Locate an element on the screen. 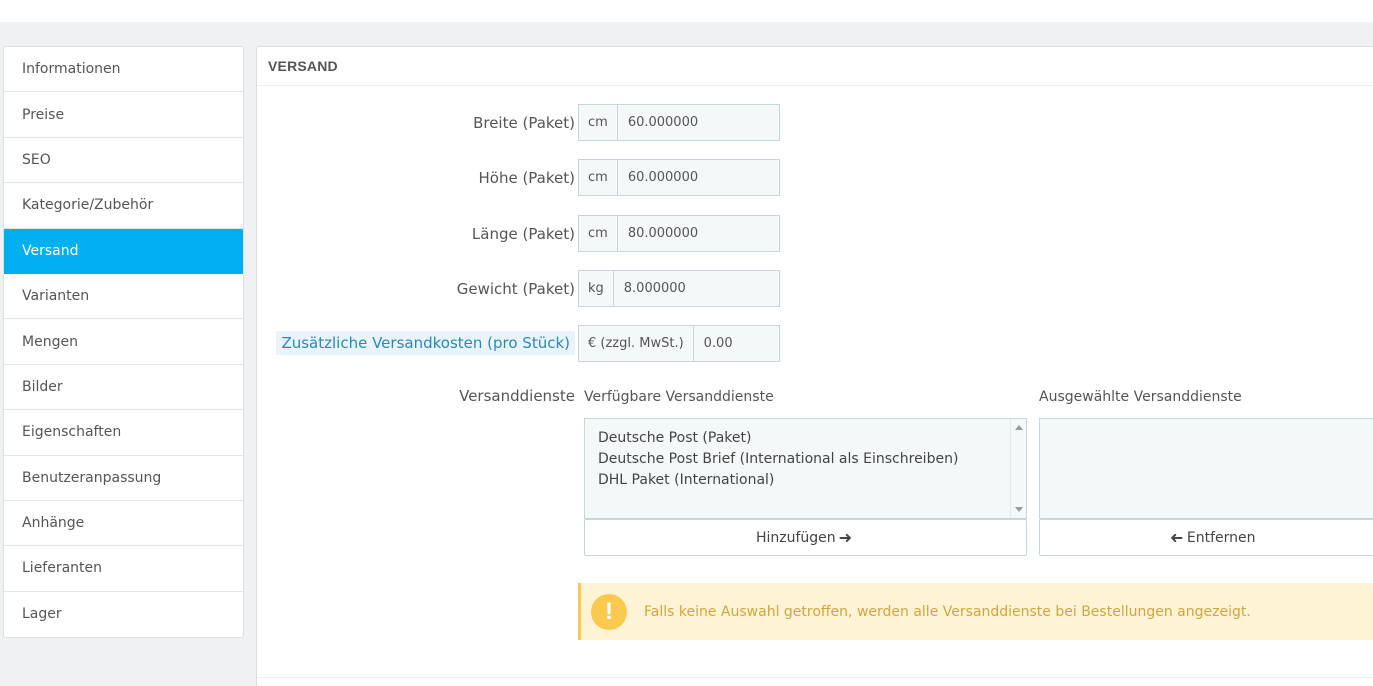 The width and height of the screenshot is (1373, 686). width-label: Breite (Paket) is located at coordinates (524, 122).